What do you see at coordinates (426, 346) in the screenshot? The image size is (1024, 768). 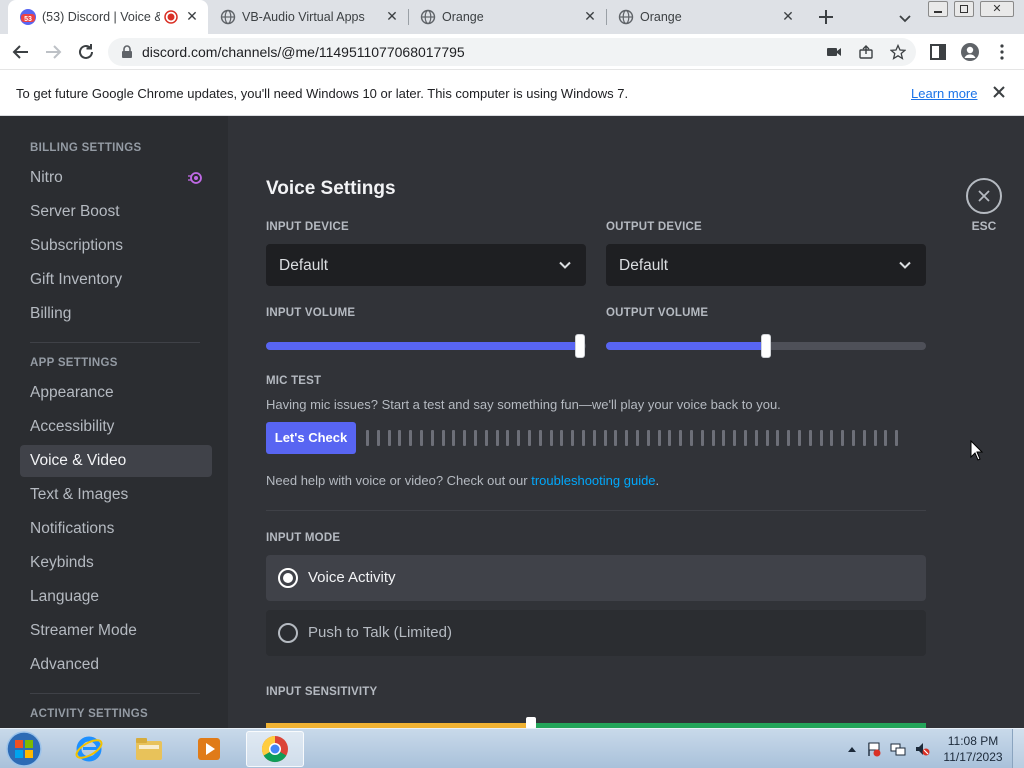 I see `input-volume-slider` at bounding box center [426, 346].